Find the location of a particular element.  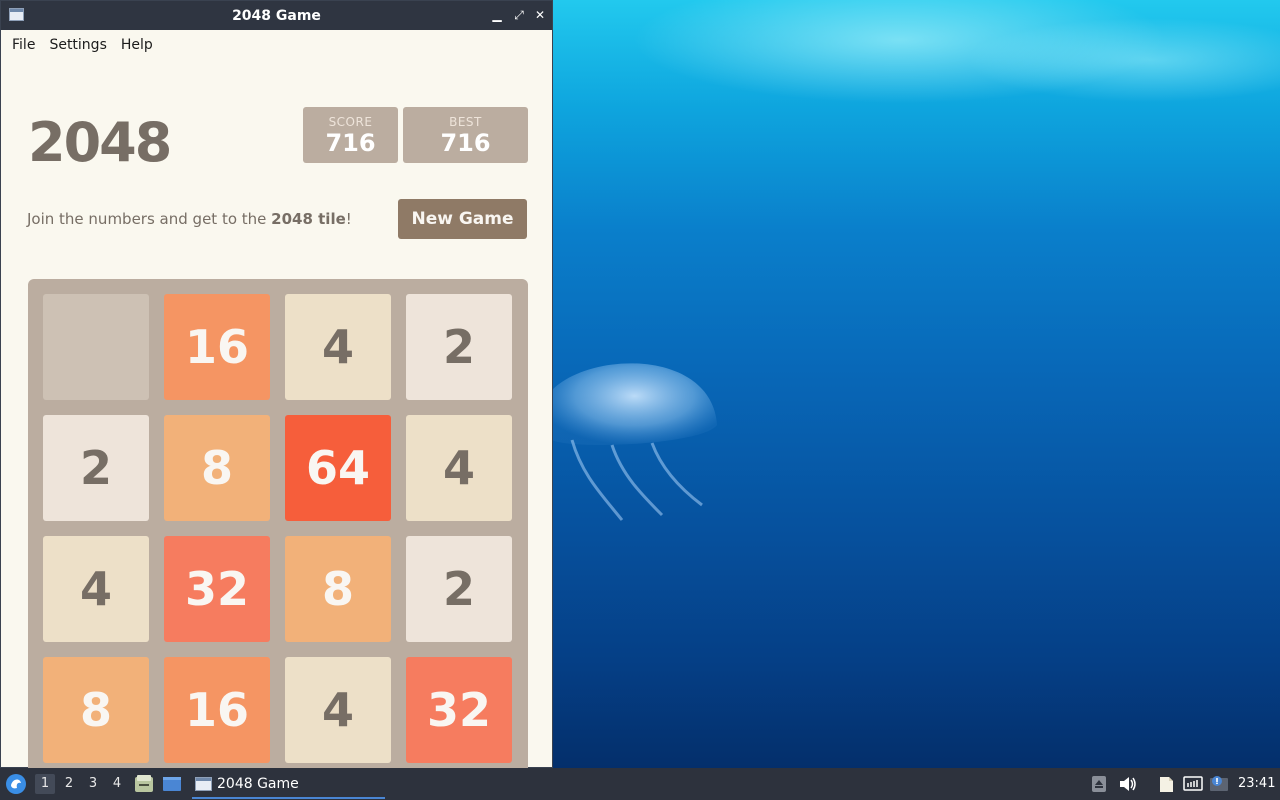

best-label: BEST is located at coordinates (465, 122).